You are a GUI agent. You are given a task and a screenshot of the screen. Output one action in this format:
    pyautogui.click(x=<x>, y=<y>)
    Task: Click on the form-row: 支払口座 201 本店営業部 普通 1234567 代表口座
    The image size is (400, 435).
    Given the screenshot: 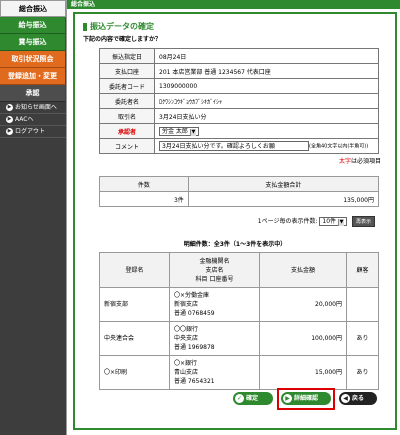 What is the action you would take?
    pyautogui.click(x=239, y=71)
    